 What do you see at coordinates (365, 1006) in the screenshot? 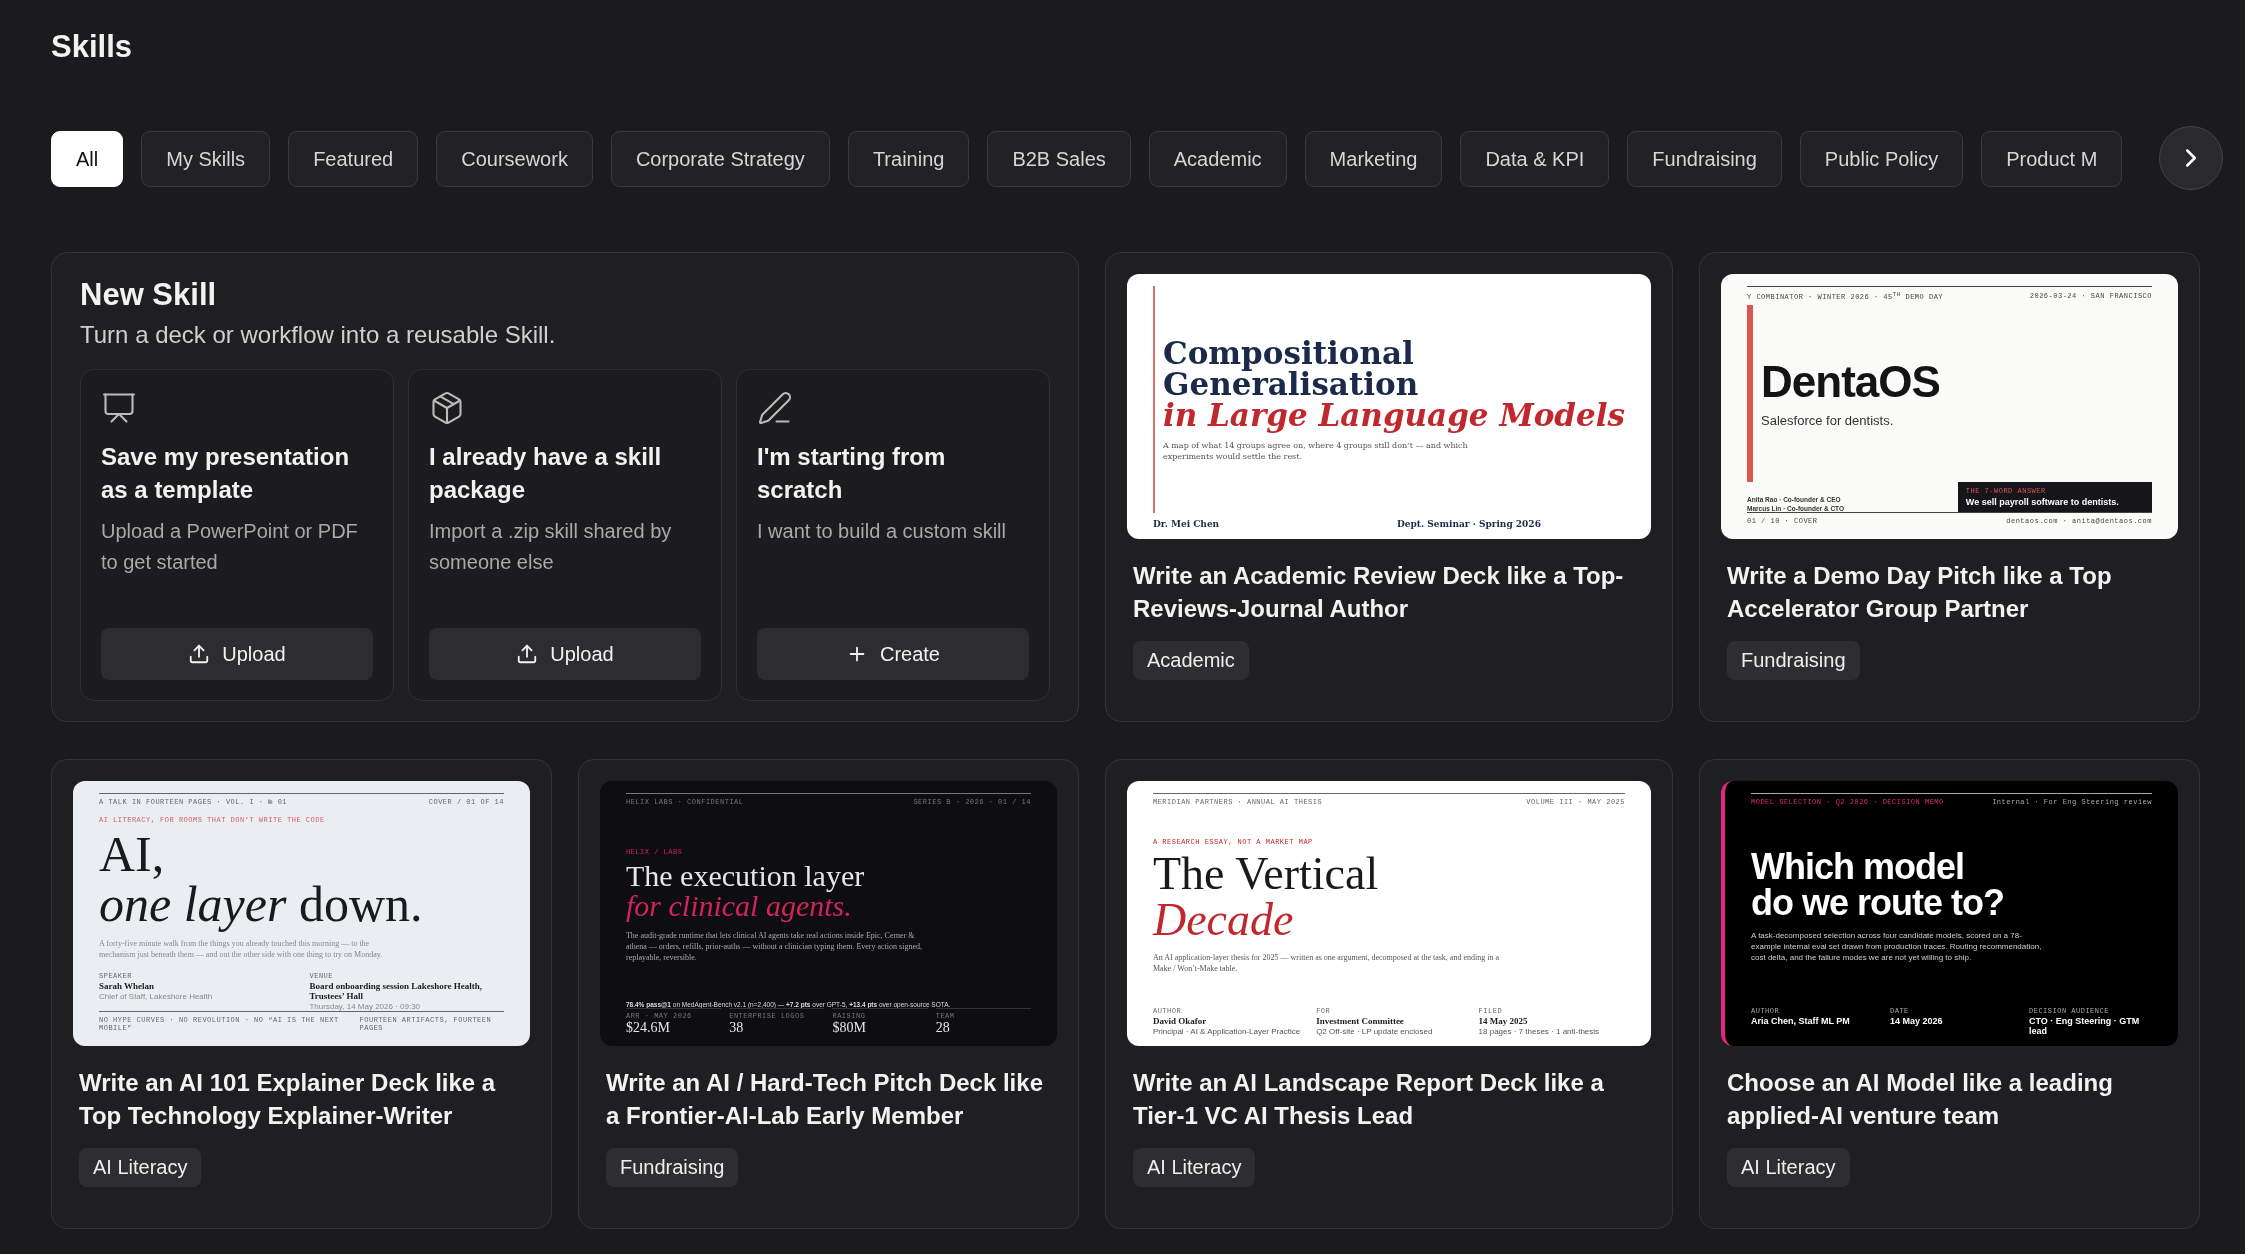
I see `meta-detail: Thursday, 14 May 2026 · 09:30` at bounding box center [365, 1006].